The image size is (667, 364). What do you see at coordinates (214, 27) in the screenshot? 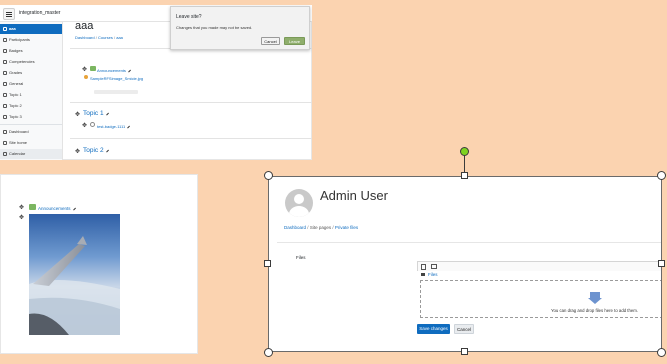
I see `dialog-message: Changes that you made may not be saved.` at bounding box center [214, 27].